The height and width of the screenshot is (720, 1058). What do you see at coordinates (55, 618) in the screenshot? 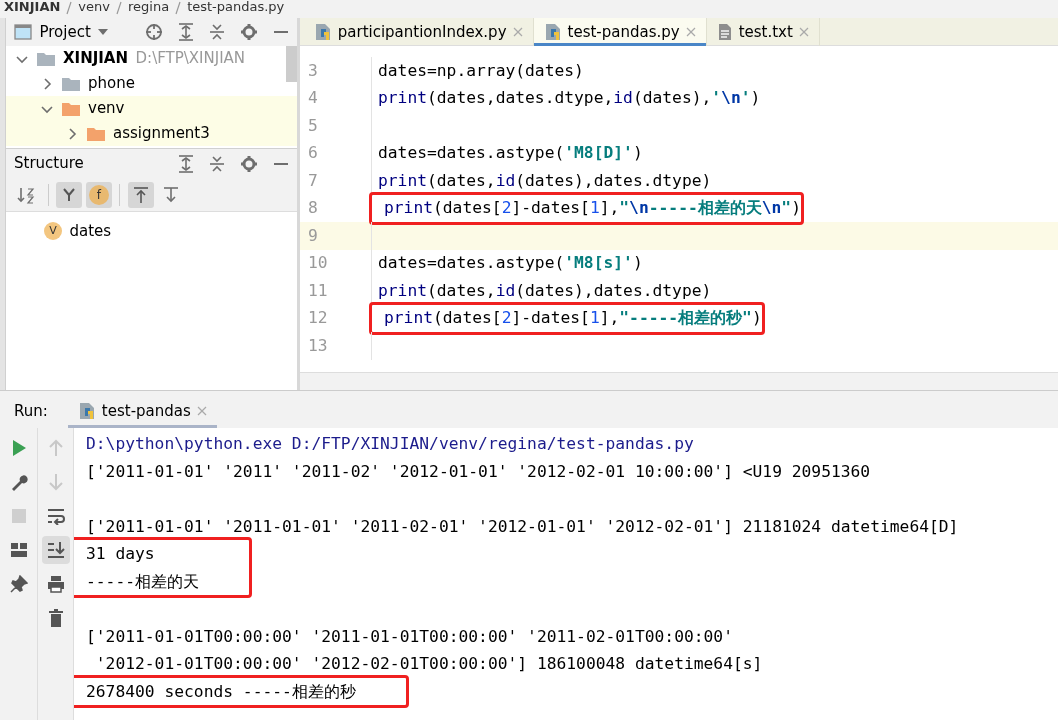
I see `trash-icon` at bounding box center [55, 618].